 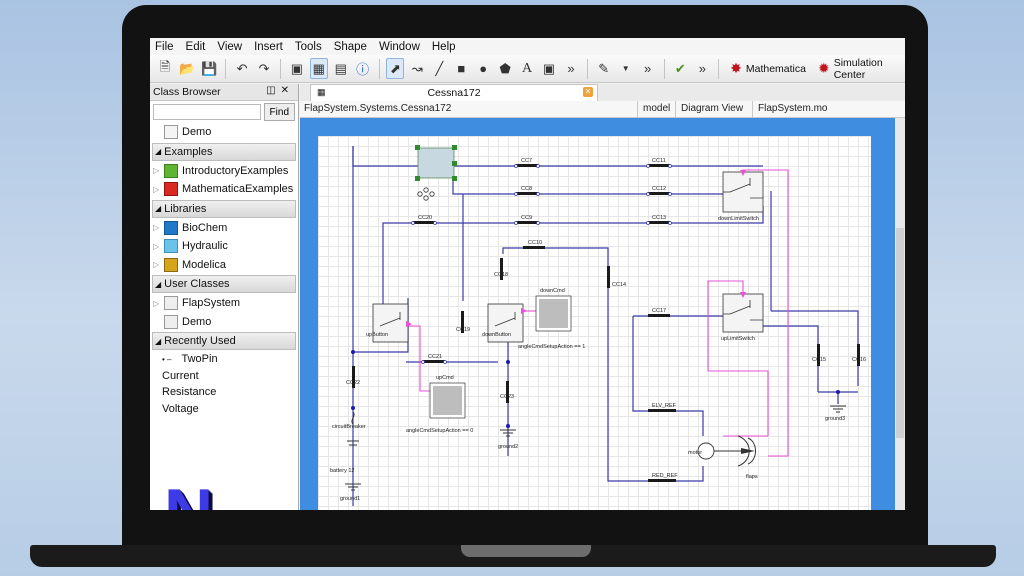 I want to click on junction-dot, so click(x=508, y=362).